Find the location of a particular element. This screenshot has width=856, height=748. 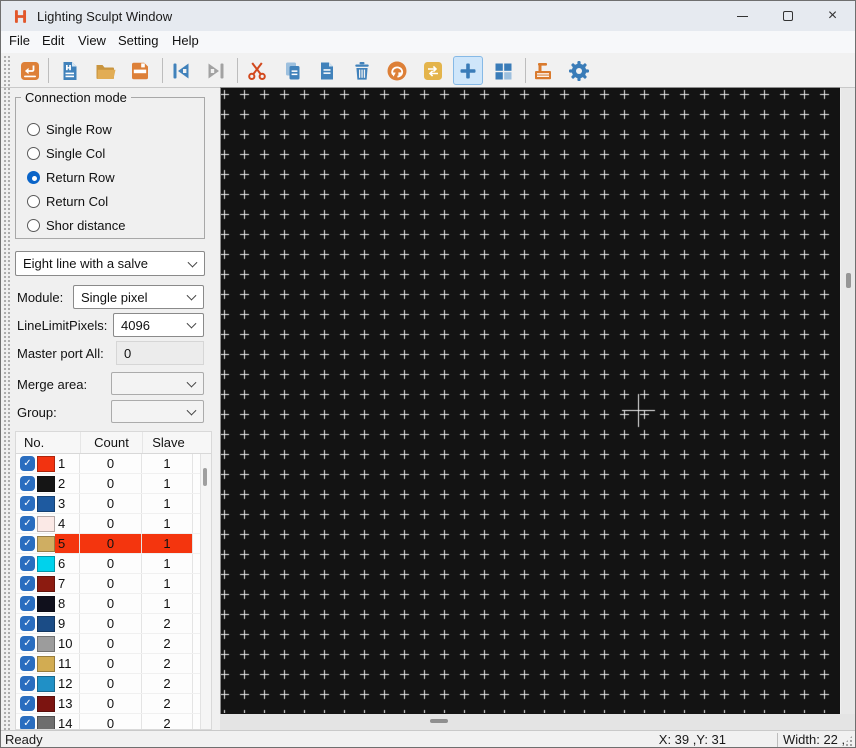

line-limit-select: 4096 is located at coordinates (158, 325).